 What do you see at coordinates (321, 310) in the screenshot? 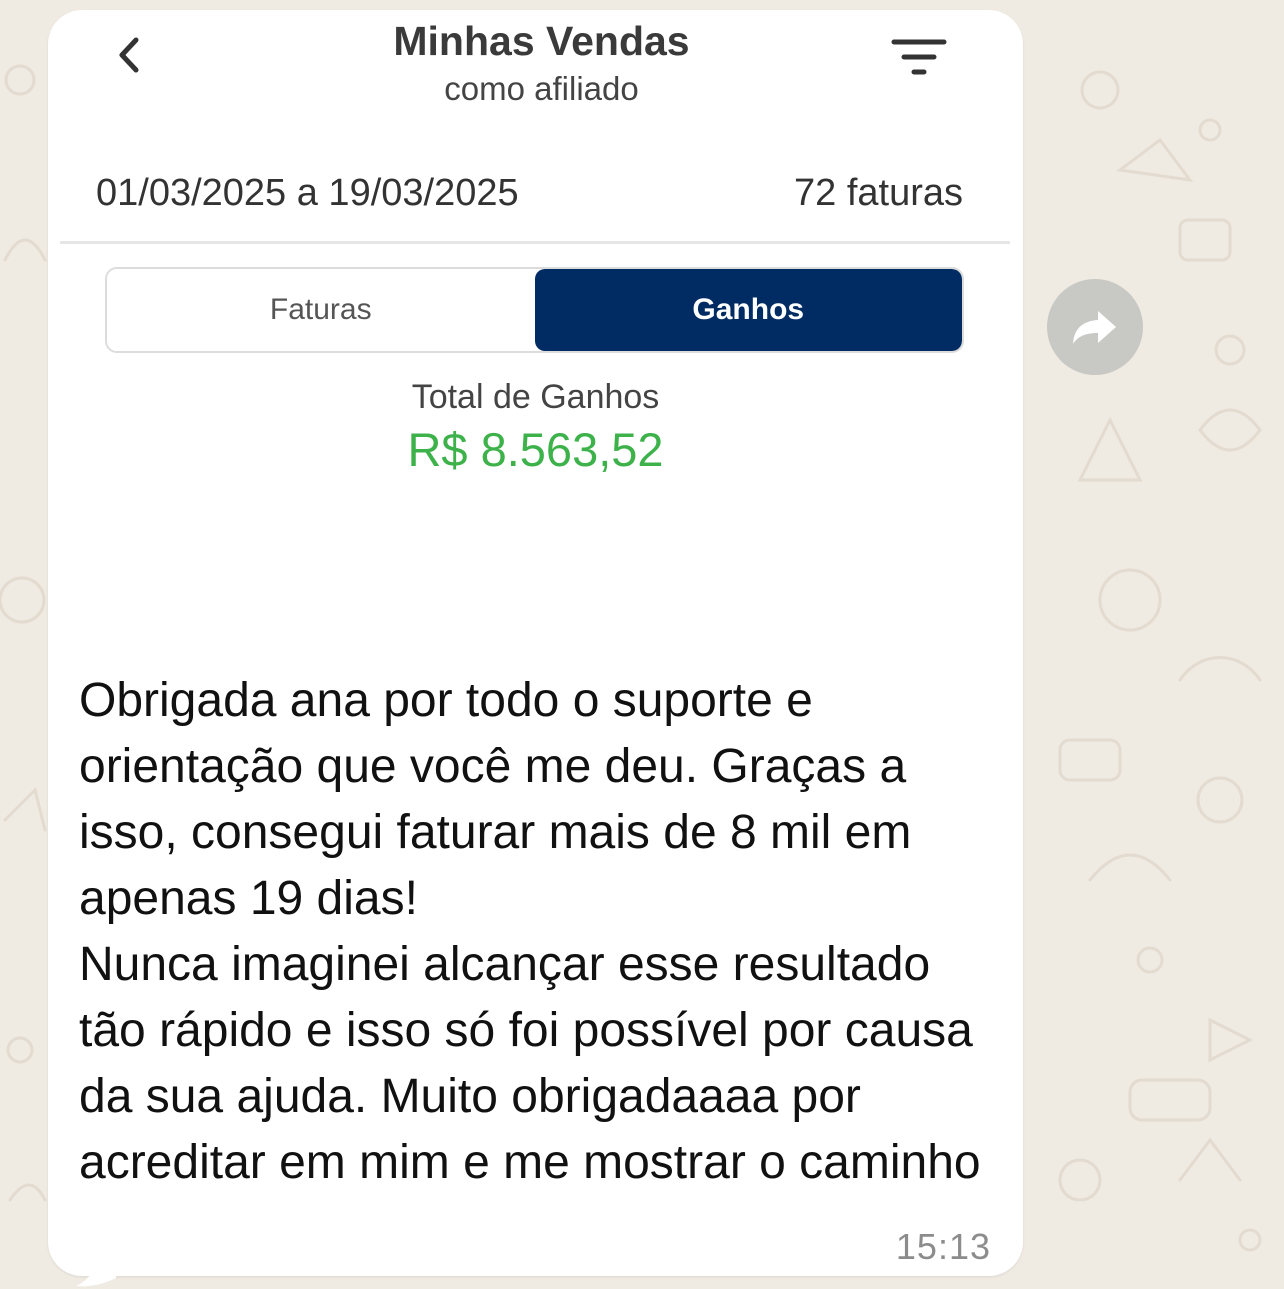
I see `tab-faturas: Faturas` at bounding box center [321, 310].